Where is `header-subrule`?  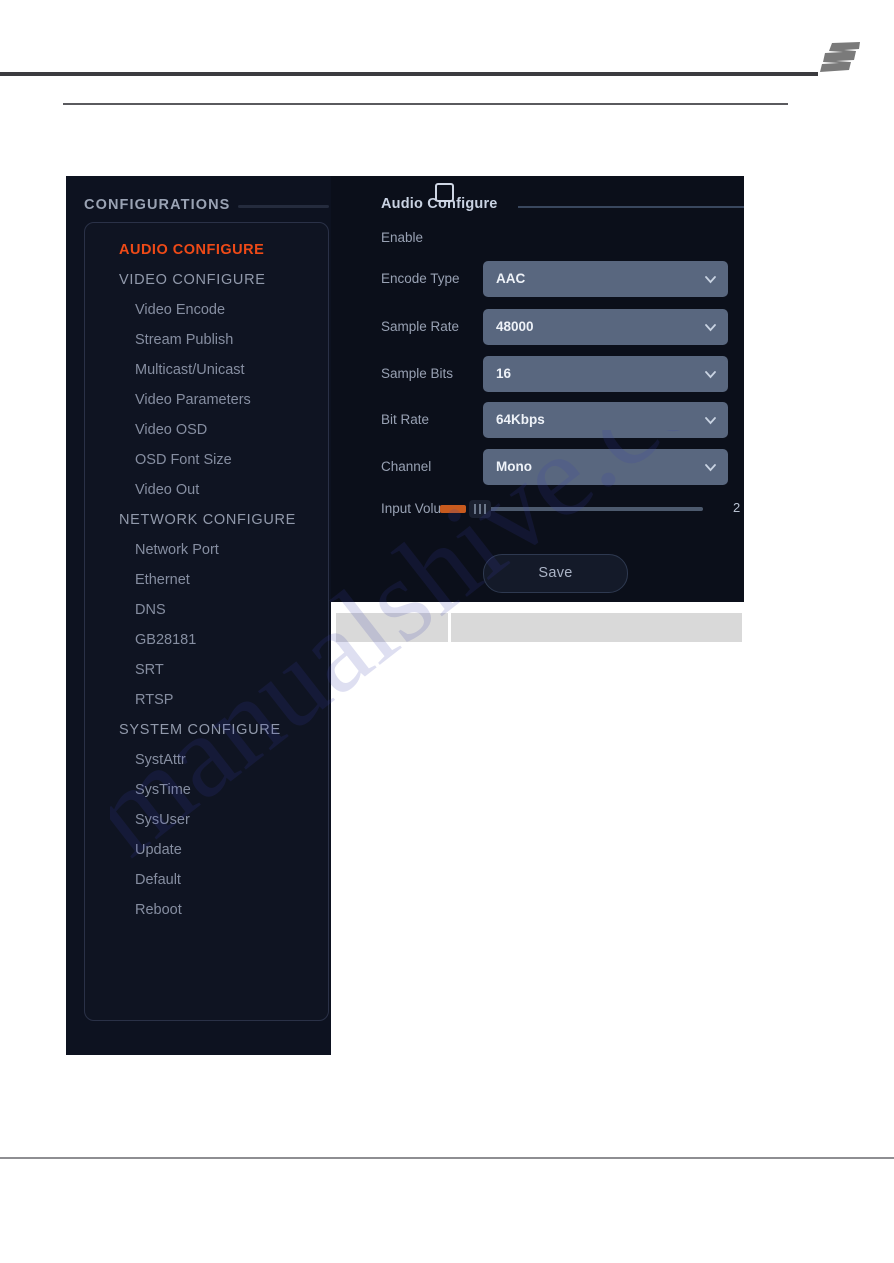
header-subrule is located at coordinates (425, 104).